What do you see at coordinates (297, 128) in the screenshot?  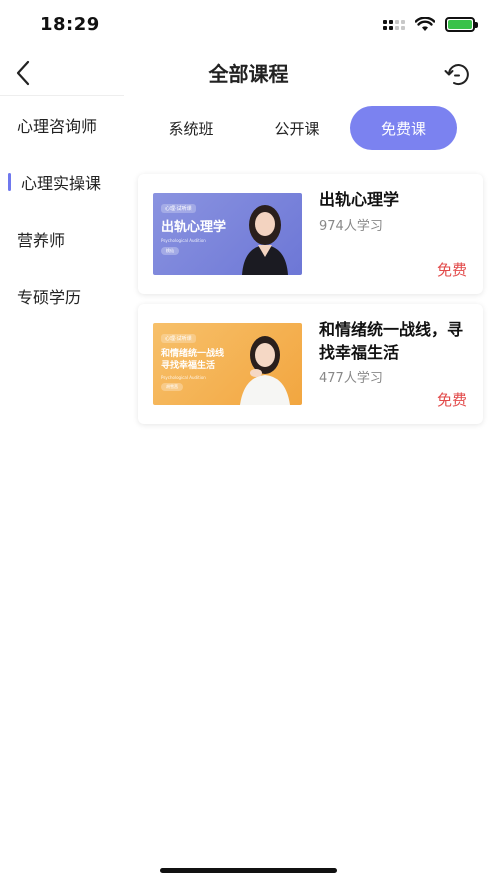 I see `tab-open-class: 公开课` at bounding box center [297, 128].